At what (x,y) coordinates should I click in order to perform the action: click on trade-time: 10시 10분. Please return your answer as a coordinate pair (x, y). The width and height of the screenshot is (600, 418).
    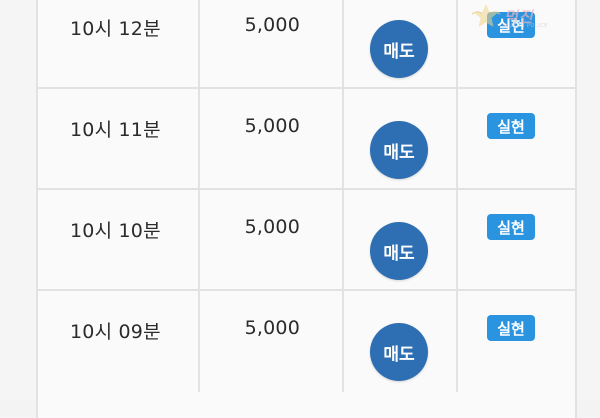
    Looking at the image, I should click on (115, 231).